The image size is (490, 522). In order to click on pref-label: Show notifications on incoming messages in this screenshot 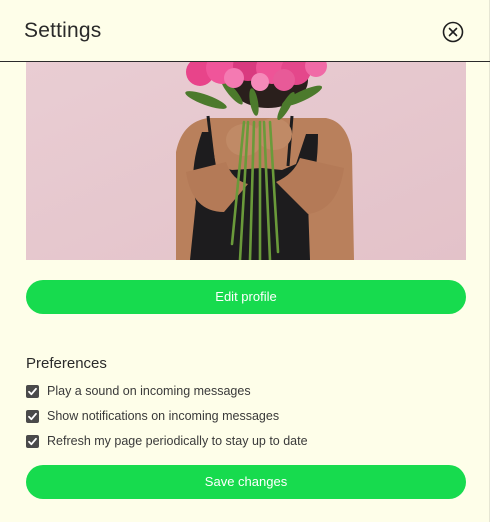, I will do `click(163, 416)`.